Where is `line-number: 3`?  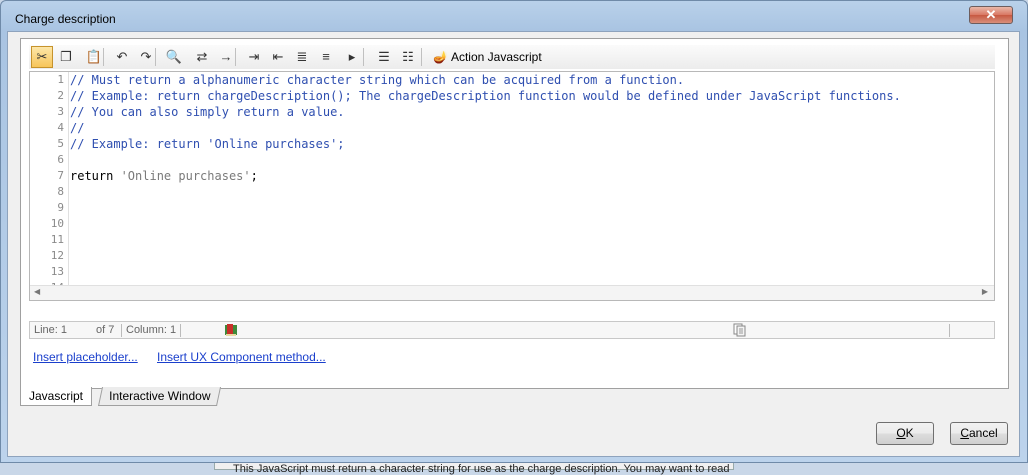 line-number: 3 is located at coordinates (60, 111).